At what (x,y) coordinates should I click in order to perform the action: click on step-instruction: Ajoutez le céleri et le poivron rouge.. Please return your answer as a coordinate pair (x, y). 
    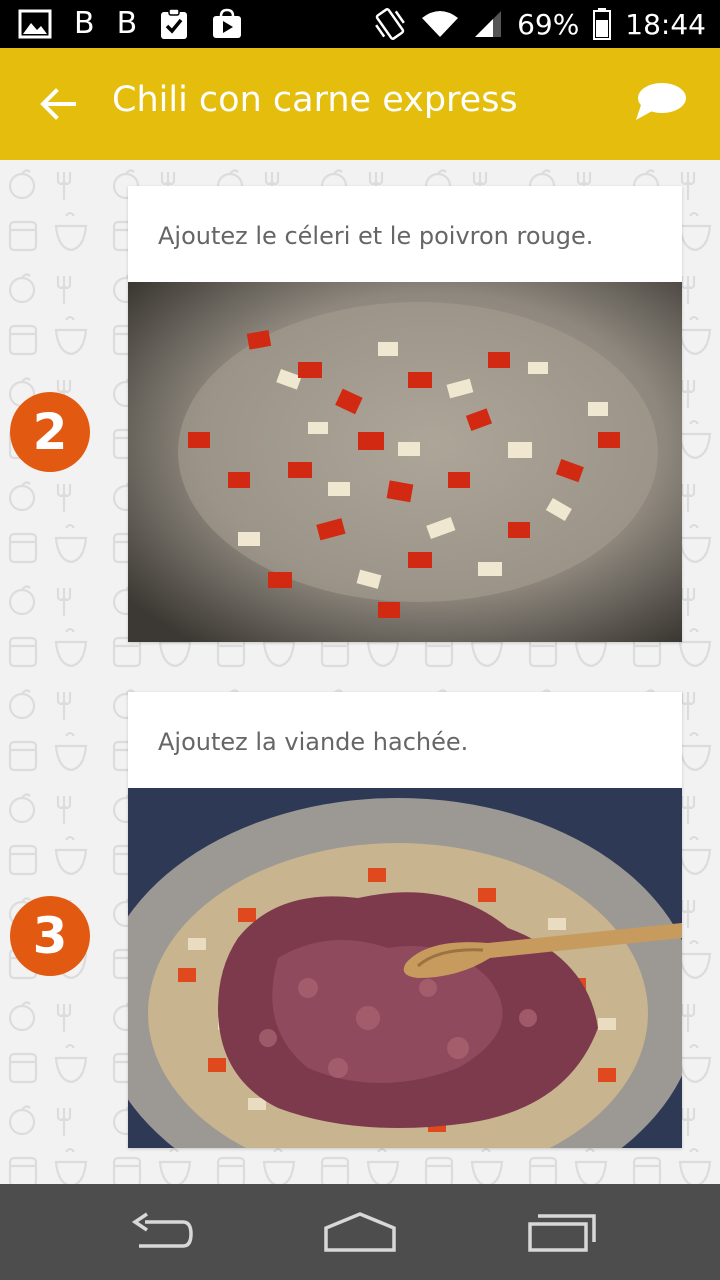
    Looking at the image, I should click on (376, 236).